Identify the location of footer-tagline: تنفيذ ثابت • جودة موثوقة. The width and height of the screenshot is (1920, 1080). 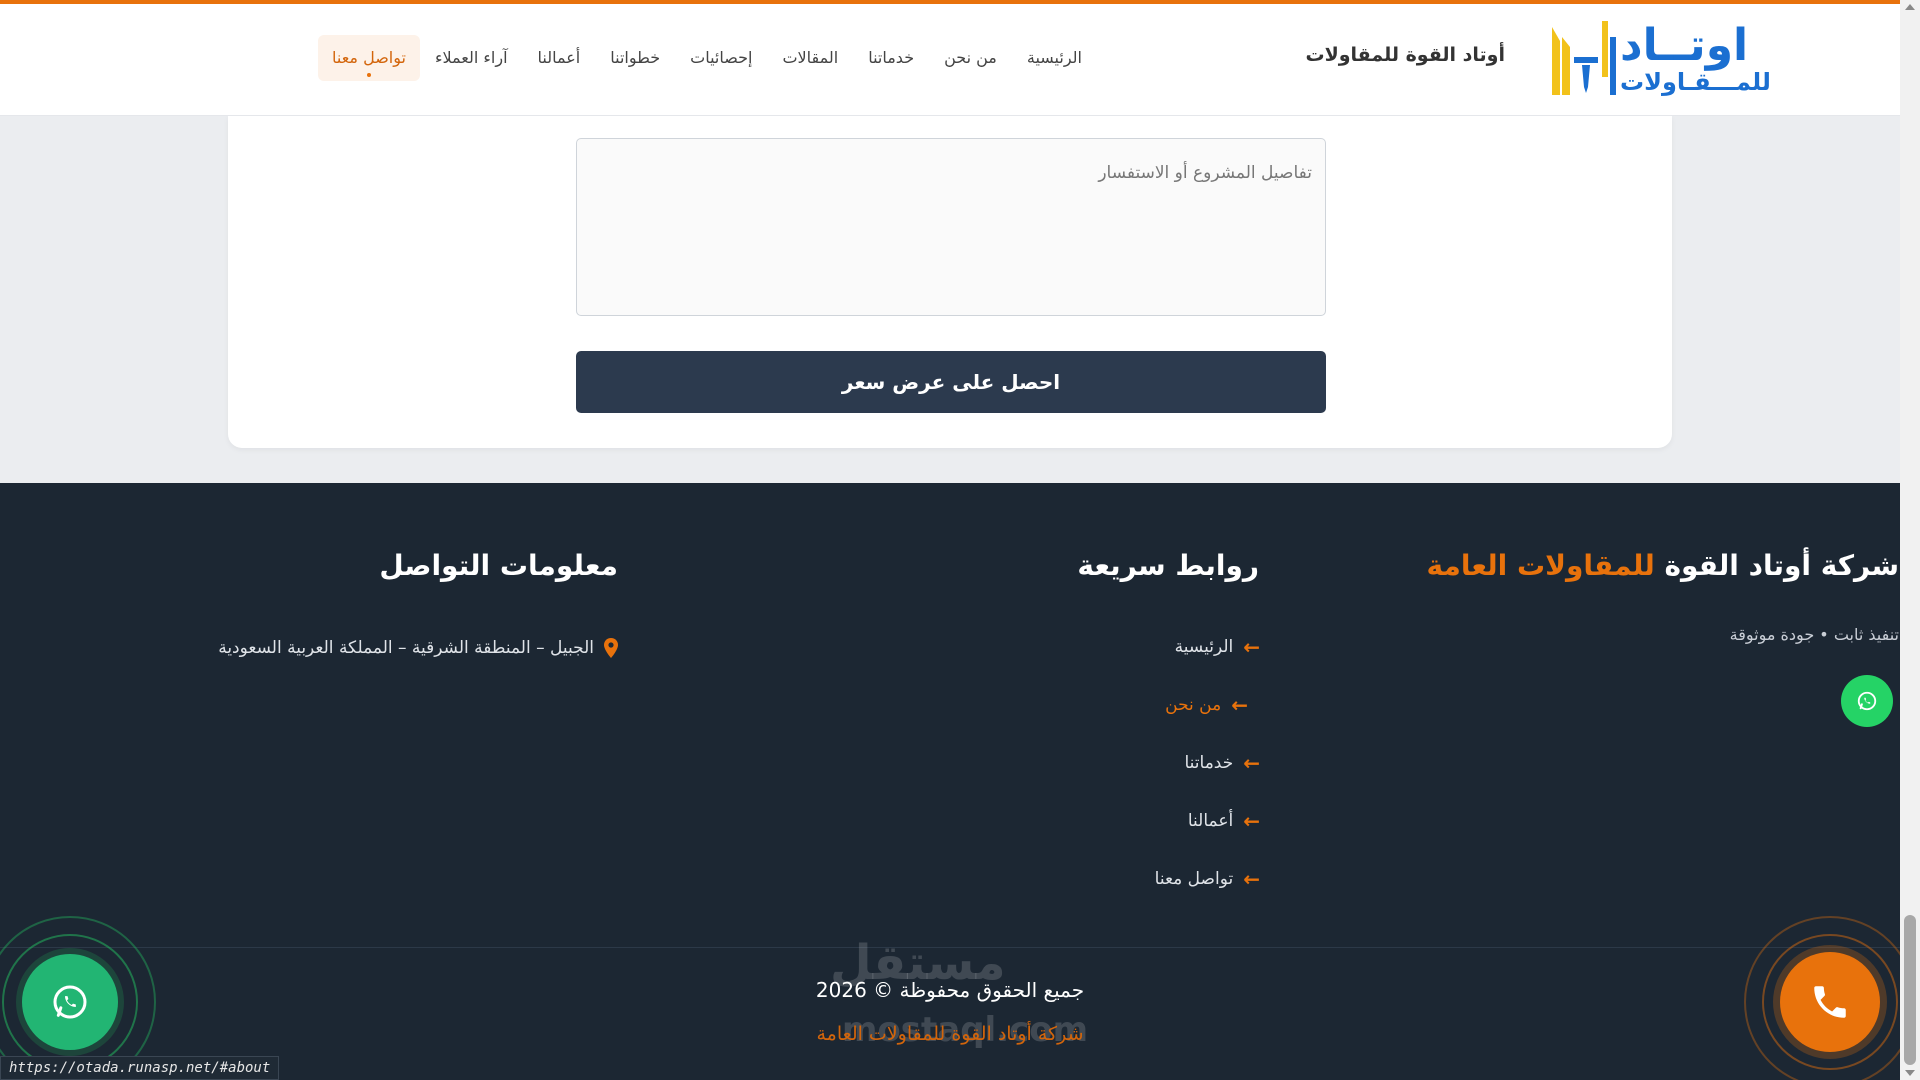
(1814, 634).